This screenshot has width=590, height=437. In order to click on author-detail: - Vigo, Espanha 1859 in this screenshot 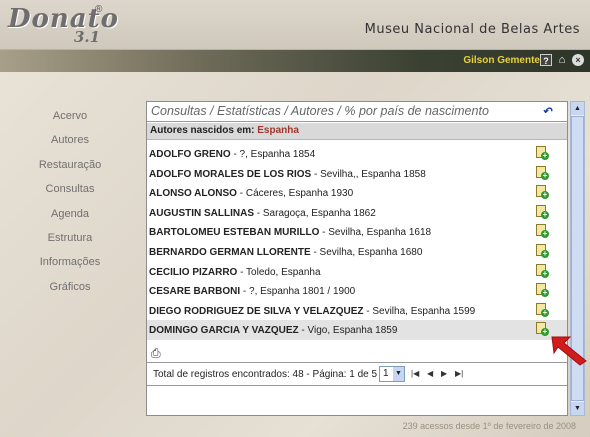, I will do `click(348, 331)`.